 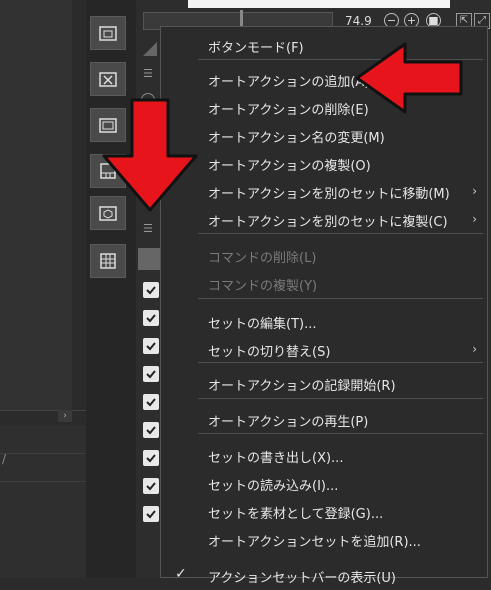 I want to click on scroll-right-arrow-icon: ›, so click(x=65, y=416).